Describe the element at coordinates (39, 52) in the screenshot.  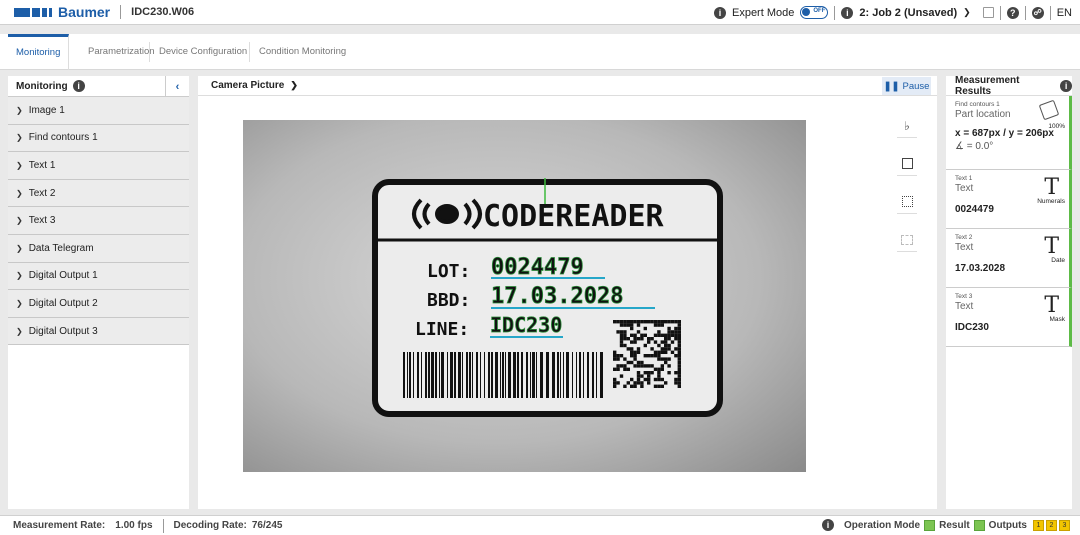
I see `tab-monitoring: Monitoring` at that location.